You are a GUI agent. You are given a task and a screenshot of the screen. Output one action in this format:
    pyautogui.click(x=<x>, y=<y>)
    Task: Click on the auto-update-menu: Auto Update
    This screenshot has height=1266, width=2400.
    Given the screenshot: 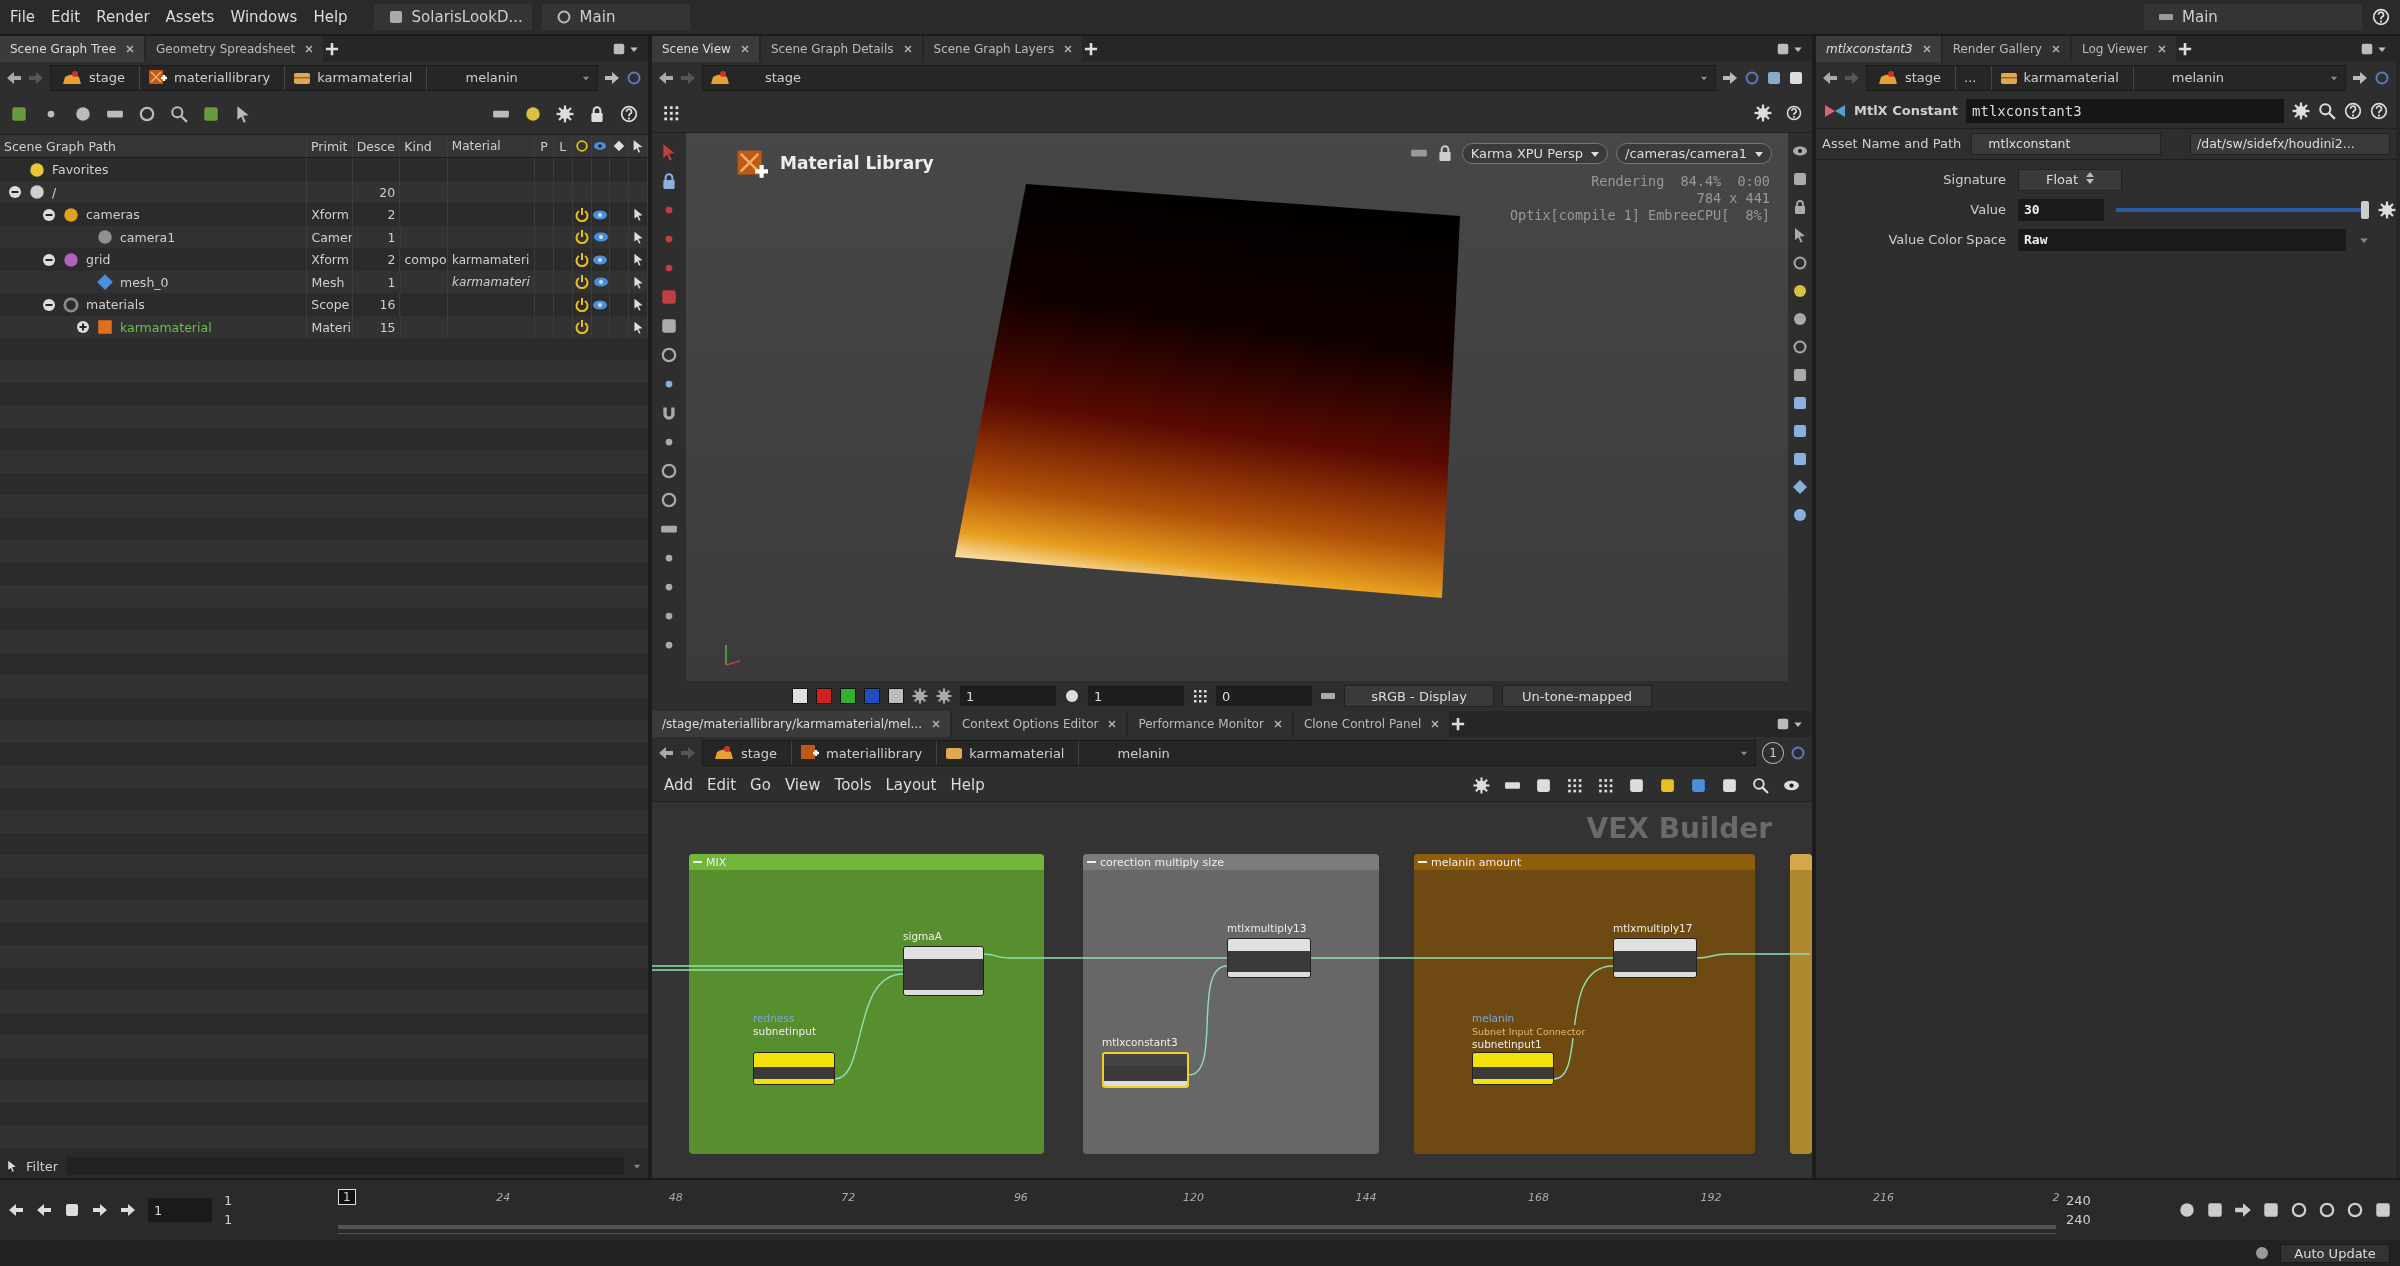 What is the action you would take?
    pyautogui.click(x=2335, y=1253)
    